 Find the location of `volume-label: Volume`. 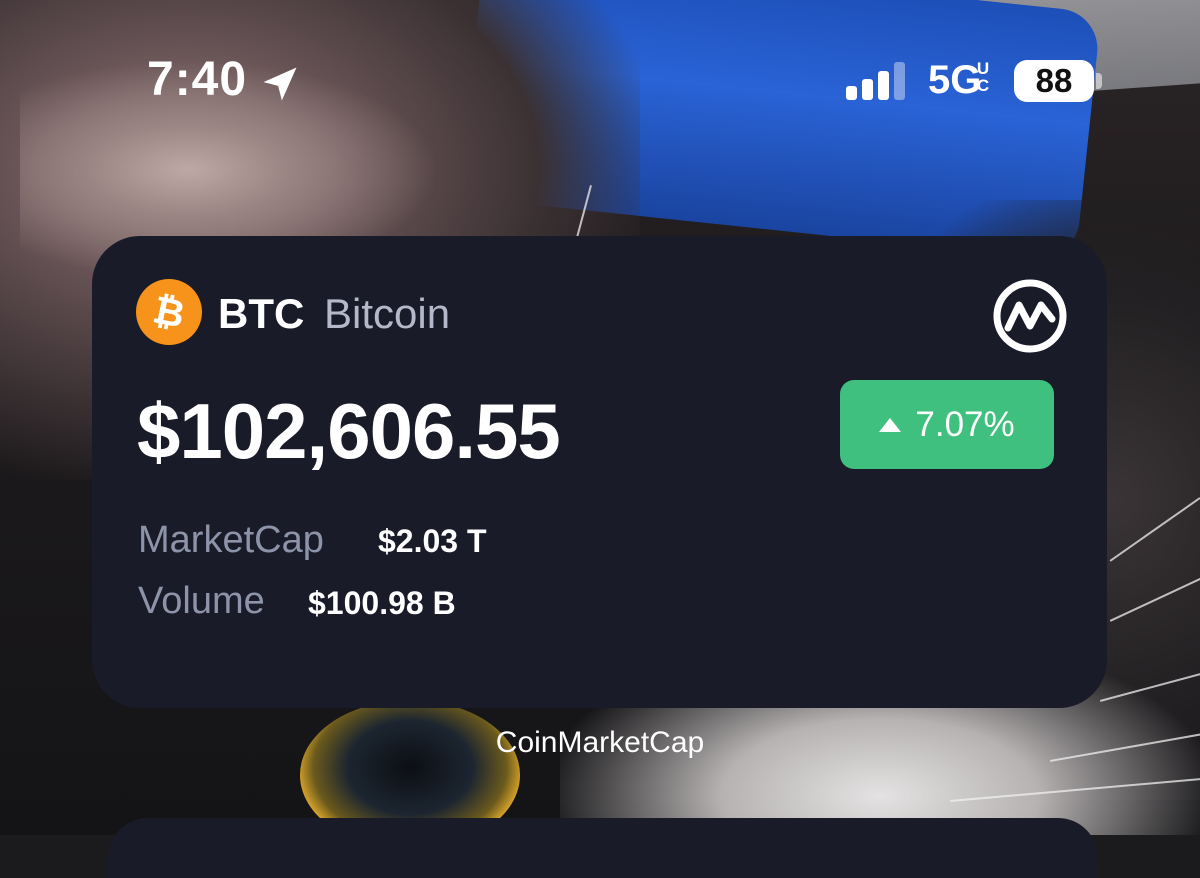

volume-label: Volume is located at coordinates (201, 601).